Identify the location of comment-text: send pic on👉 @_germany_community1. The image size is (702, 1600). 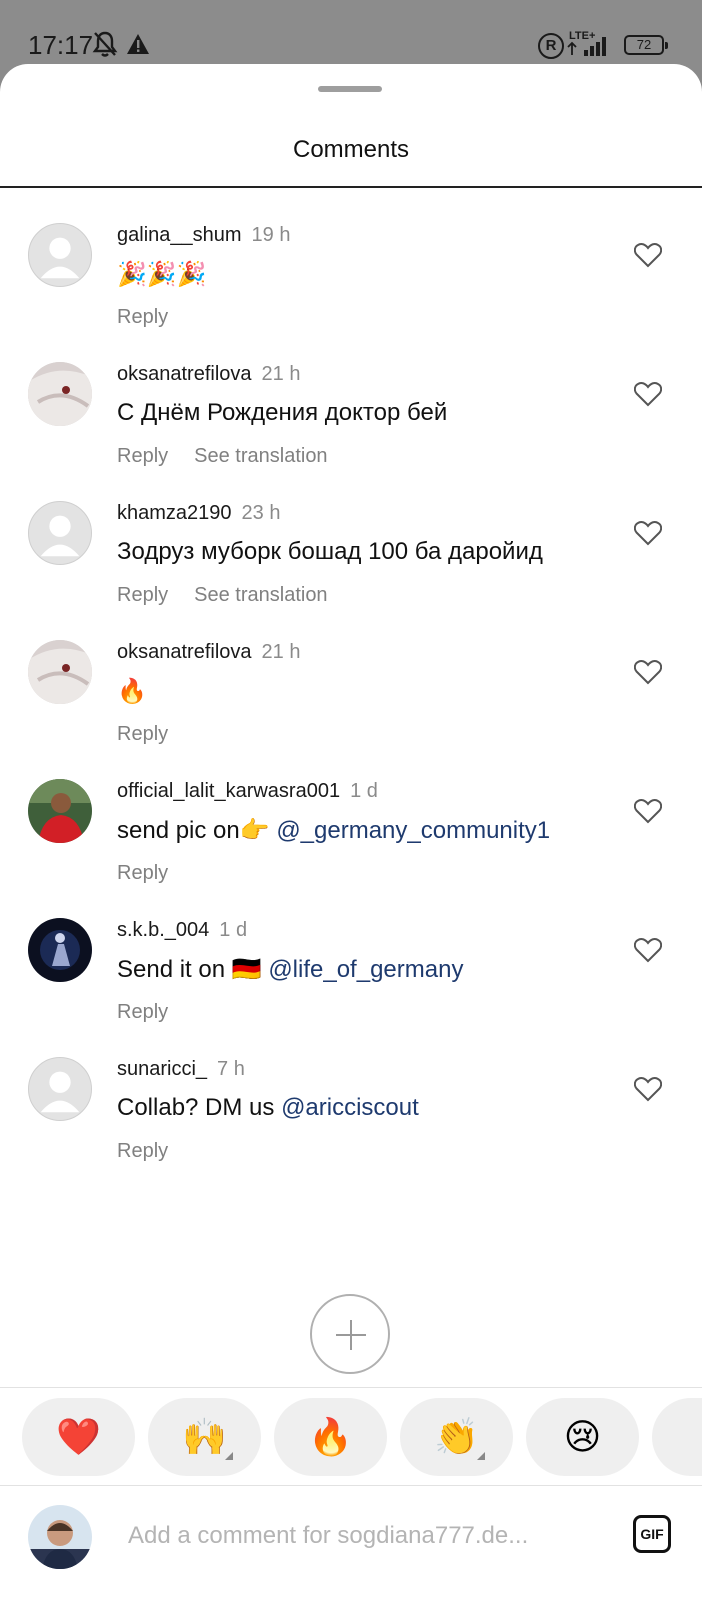
(334, 830).